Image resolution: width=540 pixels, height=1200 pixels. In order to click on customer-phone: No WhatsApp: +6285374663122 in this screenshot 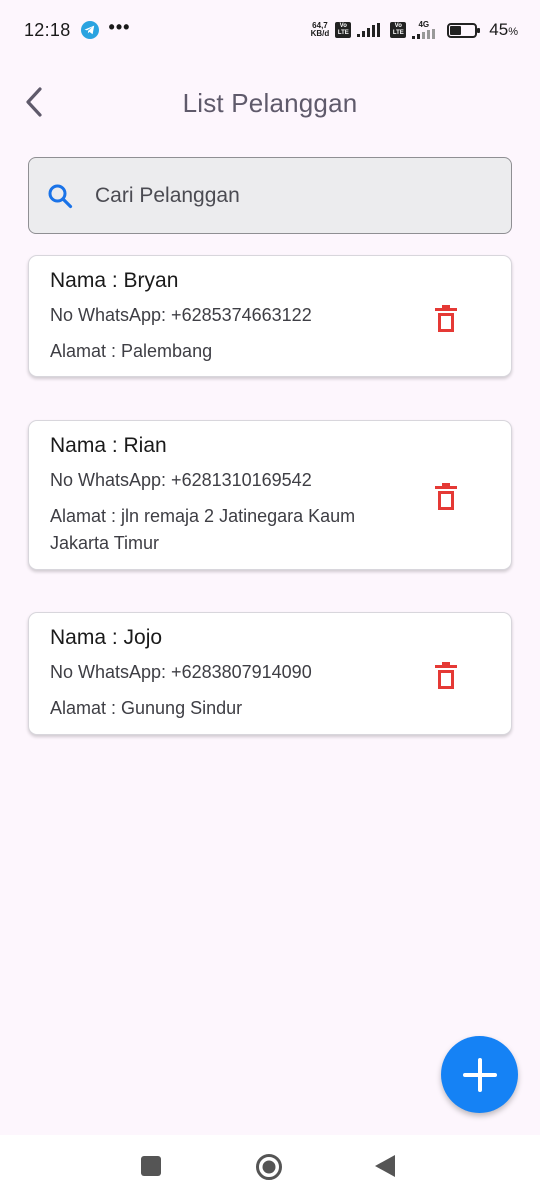, I will do `click(181, 315)`.